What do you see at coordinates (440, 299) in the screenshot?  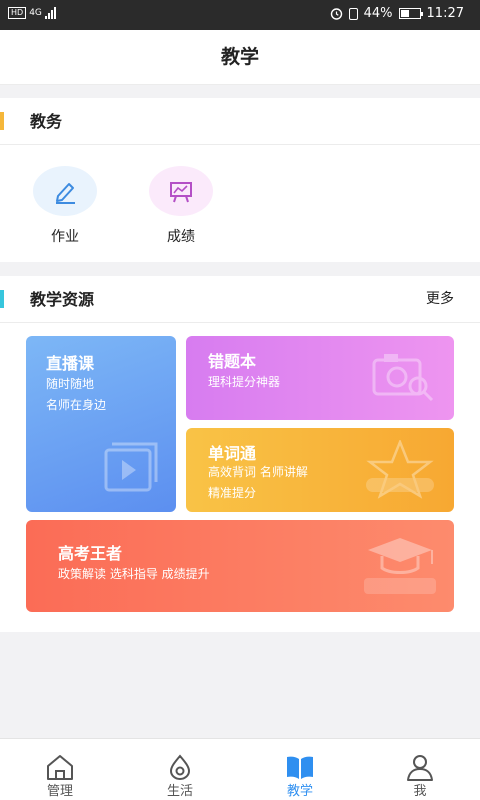 I see `more-link: 更多` at bounding box center [440, 299].